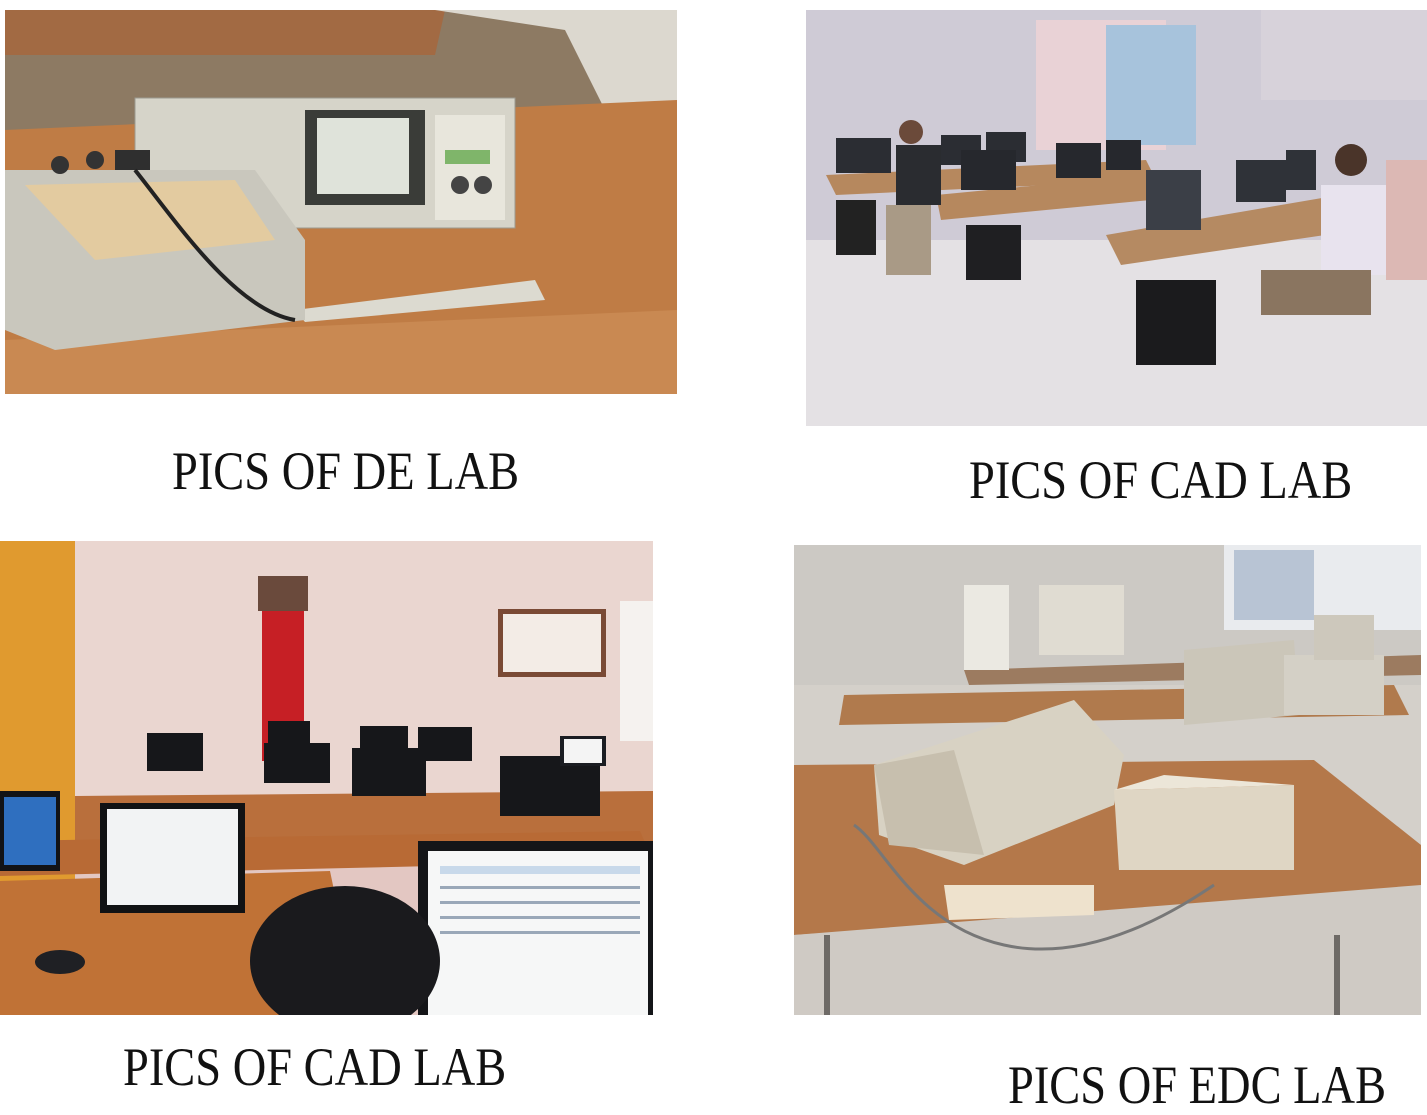  What do you see at coordinates (1197, 1085) in the screenshot?
I see `edc-lab-caption: PICS OF EDC LAB` at bounding box center [1197, 1085].